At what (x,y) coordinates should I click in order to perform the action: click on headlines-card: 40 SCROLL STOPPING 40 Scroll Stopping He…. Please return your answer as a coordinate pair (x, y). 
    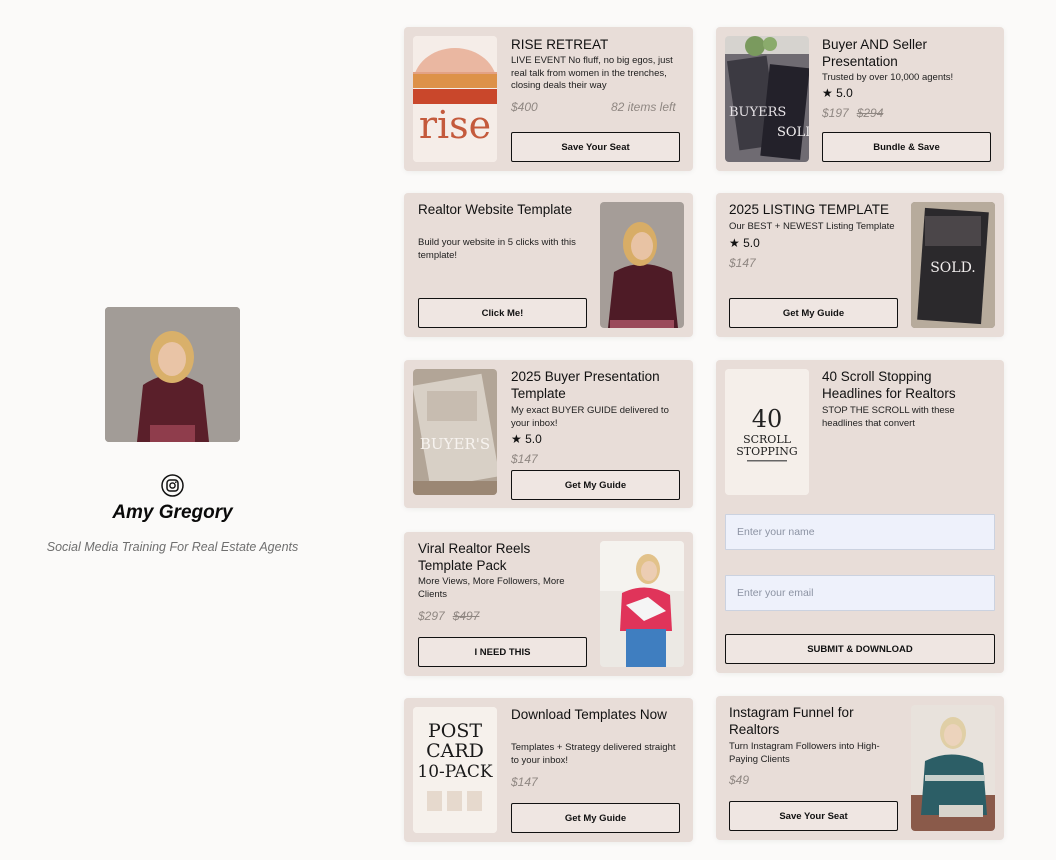
    Looking at the image, I should click on (860, 516).